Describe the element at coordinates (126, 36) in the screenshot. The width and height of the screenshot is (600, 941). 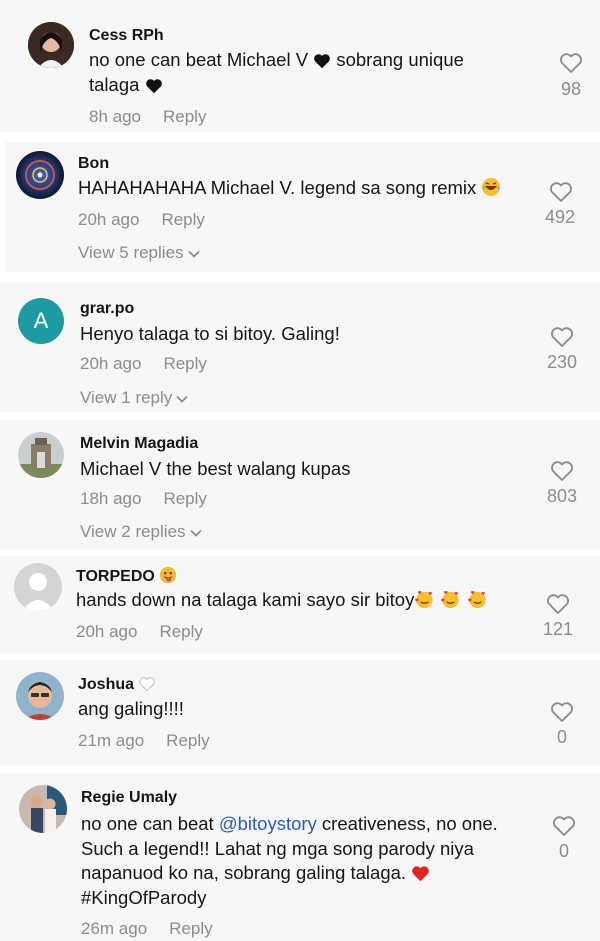
I see `username: Cess RPh` at that location.